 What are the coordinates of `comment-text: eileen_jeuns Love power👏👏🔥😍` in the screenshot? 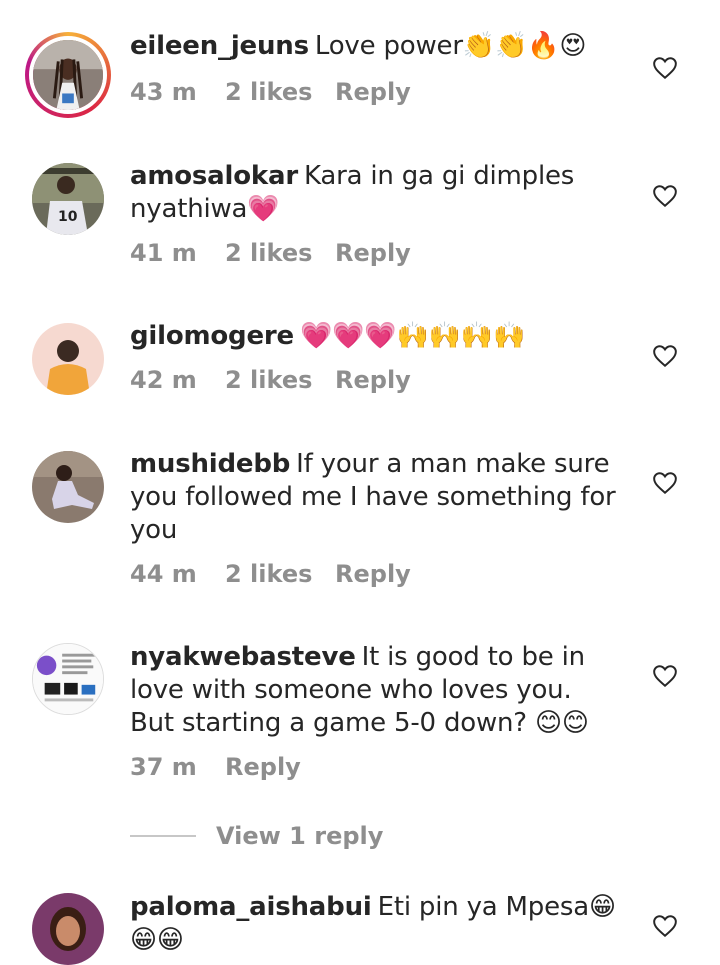 It's located at (375, 46).